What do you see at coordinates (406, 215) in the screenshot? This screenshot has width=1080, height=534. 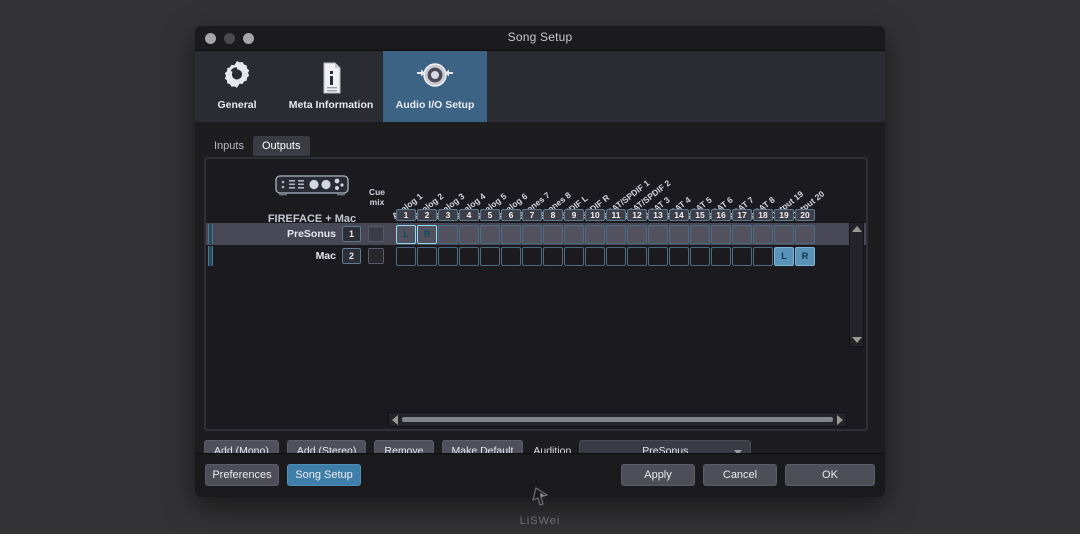 I see `column-number-1: 1` at bounding box center [406, 215].